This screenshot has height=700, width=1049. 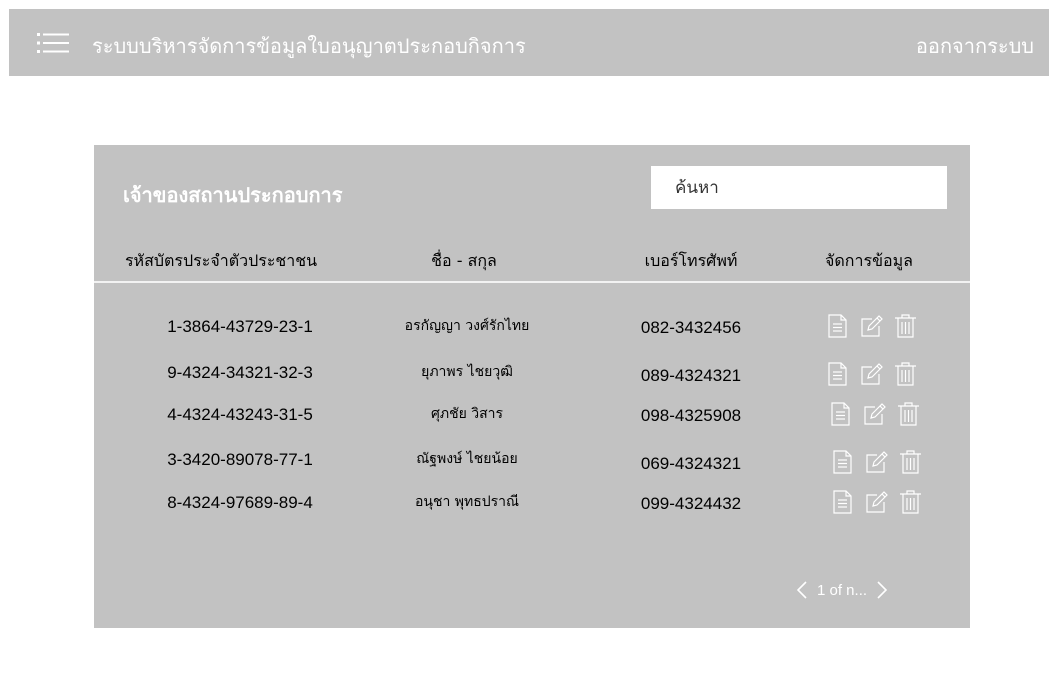 What do you see at coordinates (233, 195) in the screenshot?
I see `panel-title: เจ้าของสถานประกอบการ` at bounding box center [233, 195].